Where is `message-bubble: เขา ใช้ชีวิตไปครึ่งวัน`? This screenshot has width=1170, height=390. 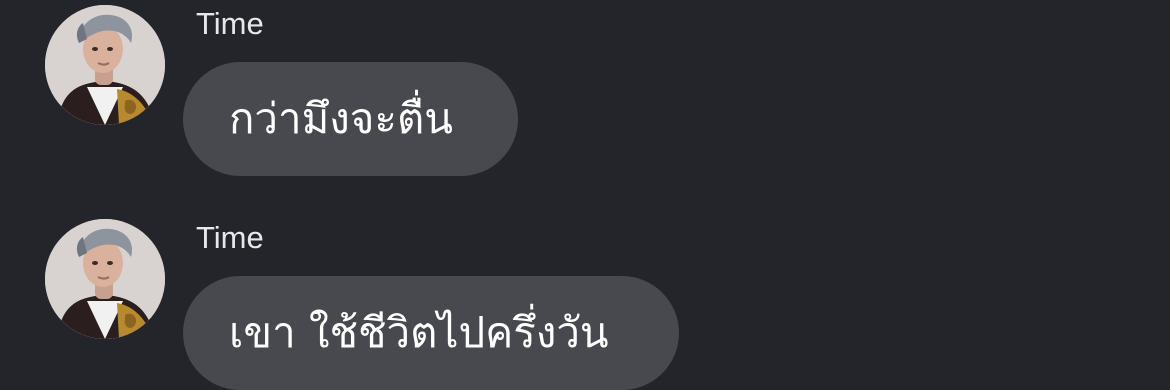
message-bubble: เขา ใช้ชีวิตไปครึ่งวัน is located at coordinates (431, 333).